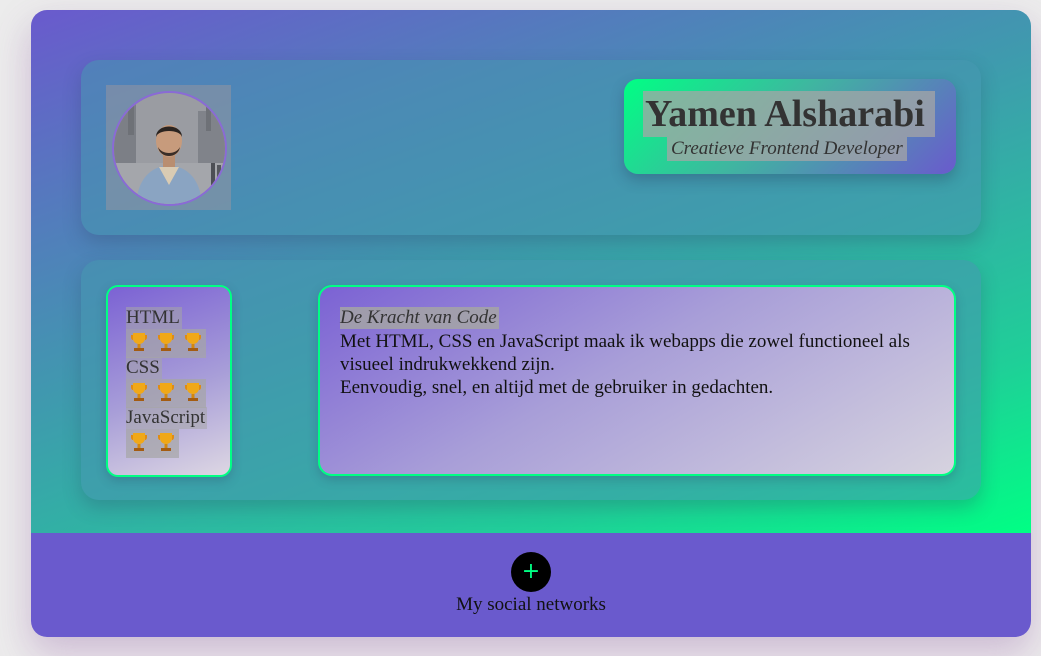 The width and height of the screenshot is (1041, 656). I want to click on skill-item-html: HTML, so click(166, 332).